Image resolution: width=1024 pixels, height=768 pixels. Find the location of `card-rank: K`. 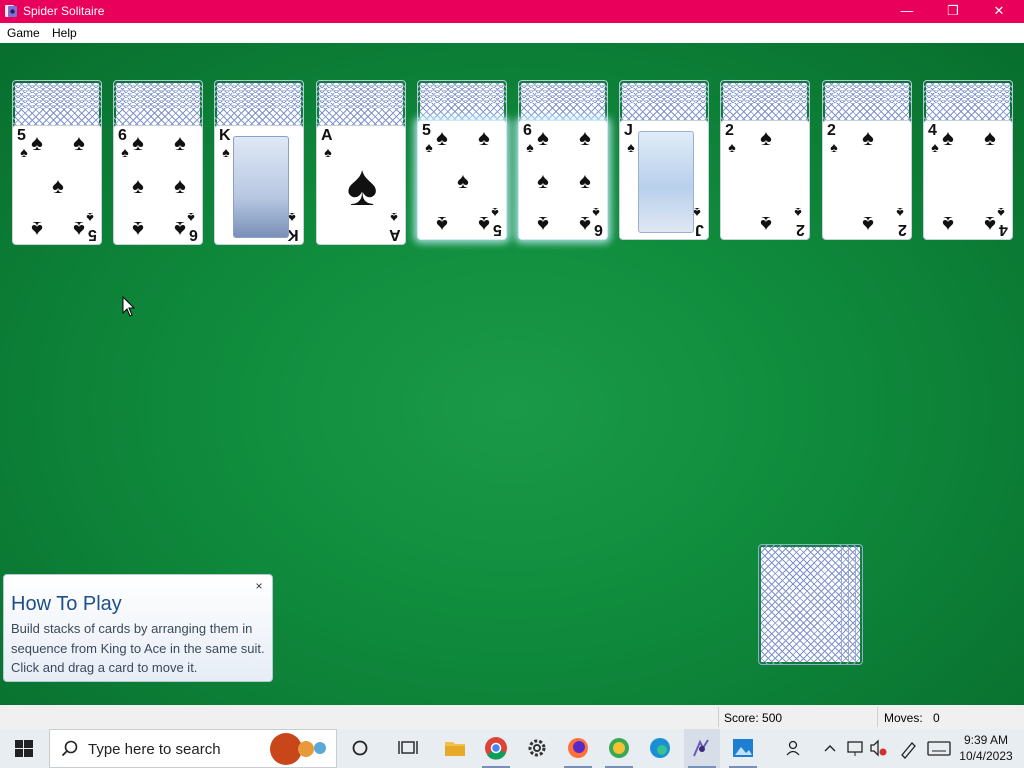

card-rank: K is located at coordinates (293, 234).